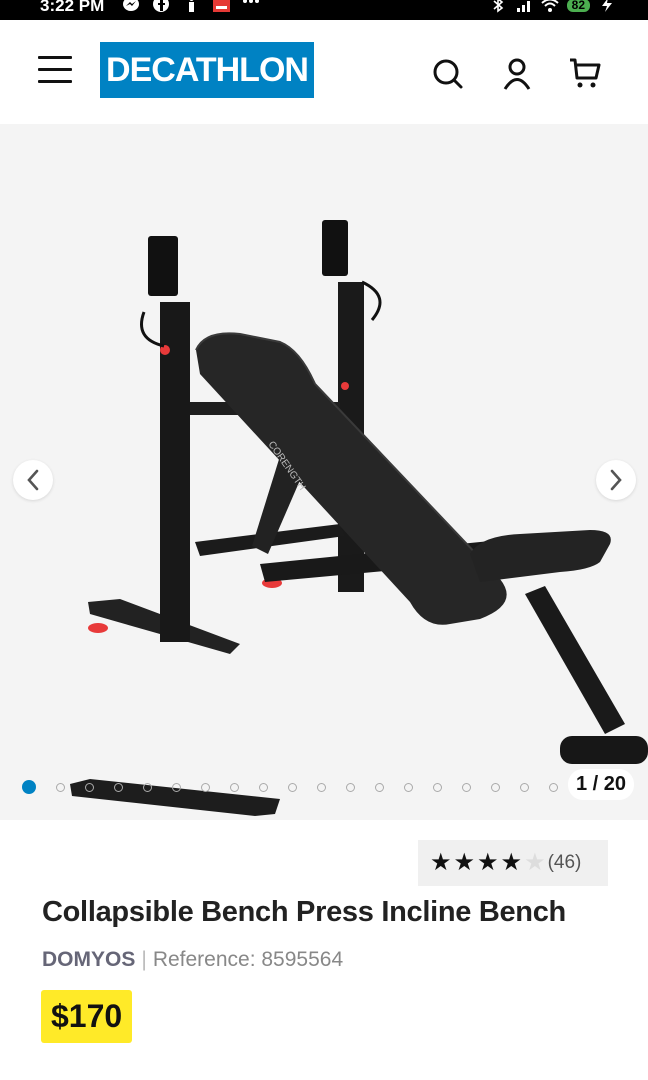 This screenshot has width=648, height=1080. I want to click on chevron-right-icon, so click(616, 480).